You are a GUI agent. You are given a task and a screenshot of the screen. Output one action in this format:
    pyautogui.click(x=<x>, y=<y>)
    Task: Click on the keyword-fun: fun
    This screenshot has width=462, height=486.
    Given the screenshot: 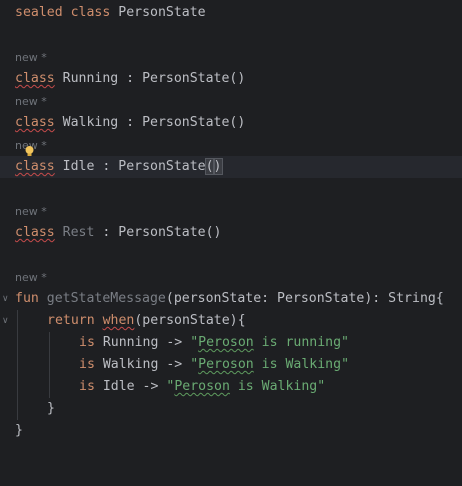 What is the action you would take?
    pyautogui.click(x=27, y=298)
    